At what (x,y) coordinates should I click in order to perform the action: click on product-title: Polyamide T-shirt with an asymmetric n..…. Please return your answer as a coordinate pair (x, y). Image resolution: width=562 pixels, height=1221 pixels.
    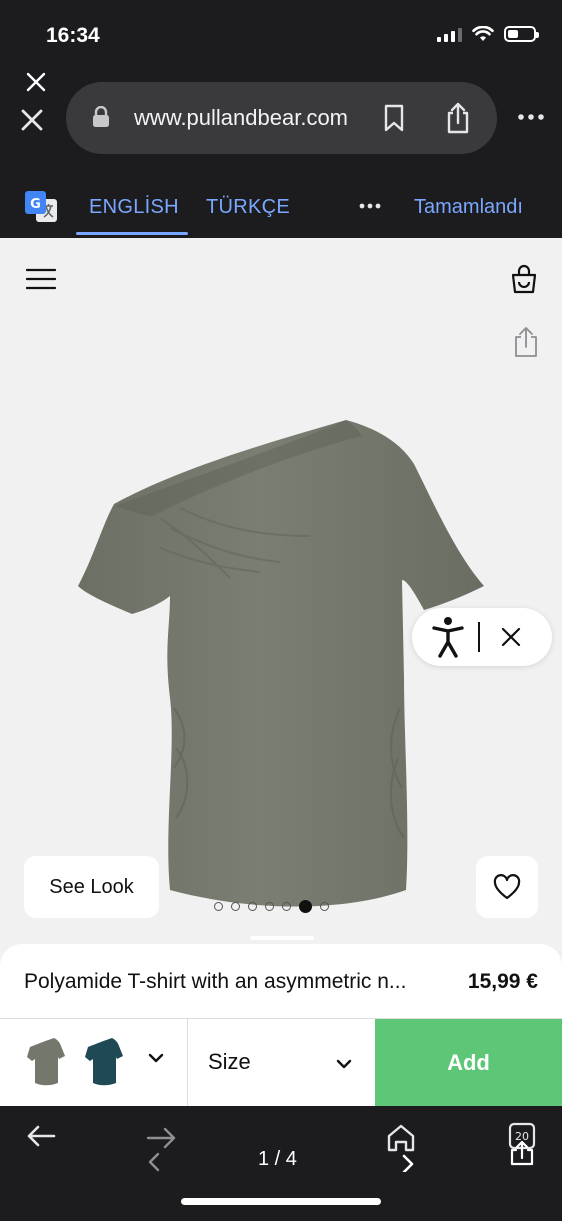
    Looking at the image, I should click on (234, 982).